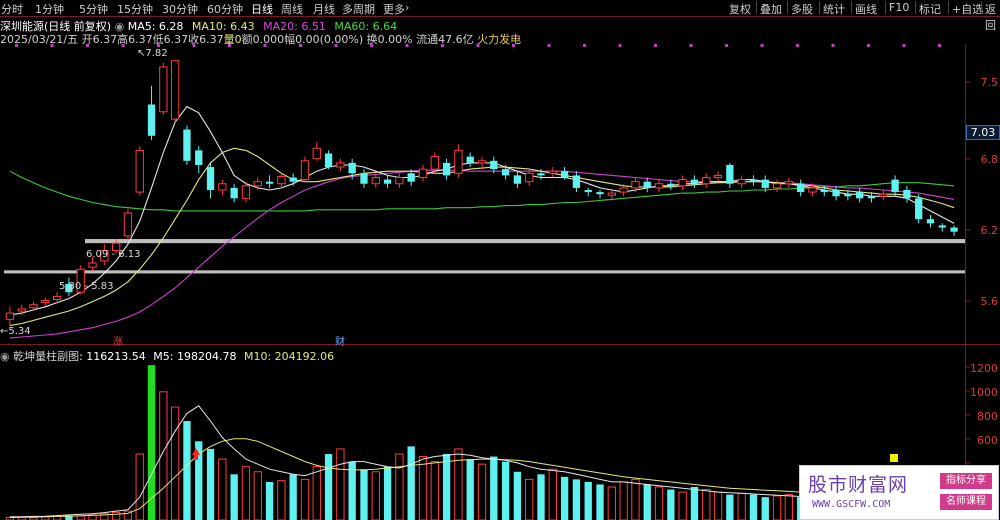  Describe the element at coordinates (983, 132) in the screenshot. I see `current-price-tag: 7.03` at that location.